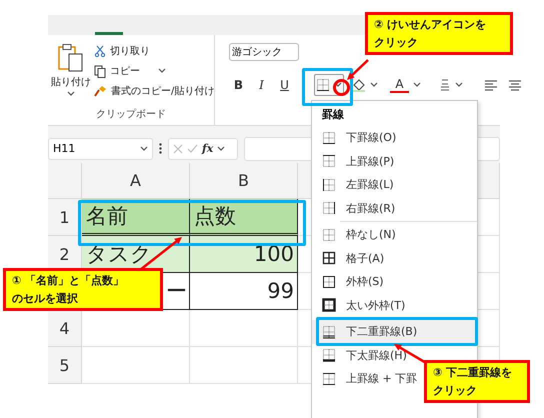 This screenshot has height=418, width=544. Describe the element at coordinates (136, 217) in the screenshot. I see `table-cell: 名前` at that location.